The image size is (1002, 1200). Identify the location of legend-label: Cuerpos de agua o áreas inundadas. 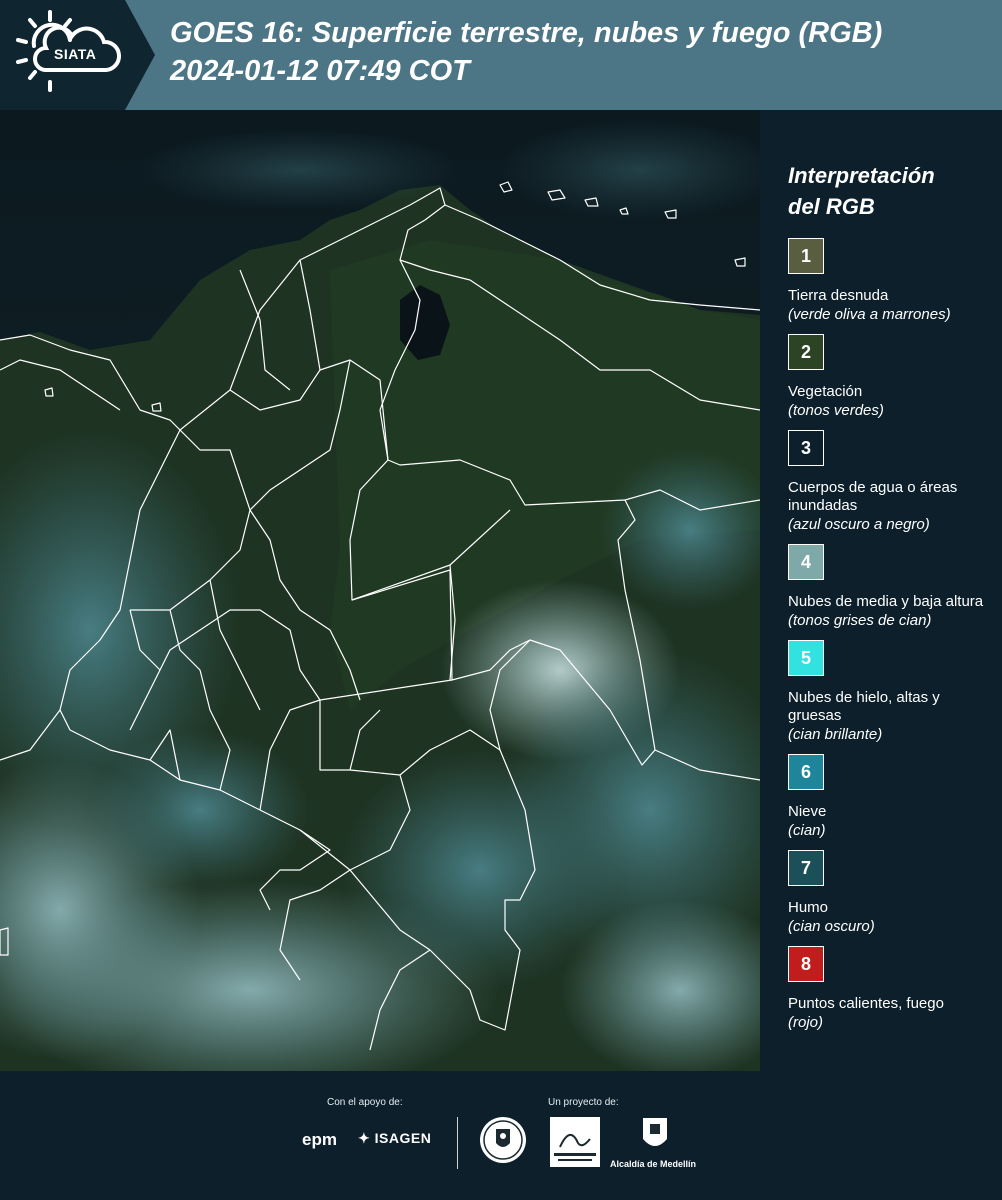
(873, 496).